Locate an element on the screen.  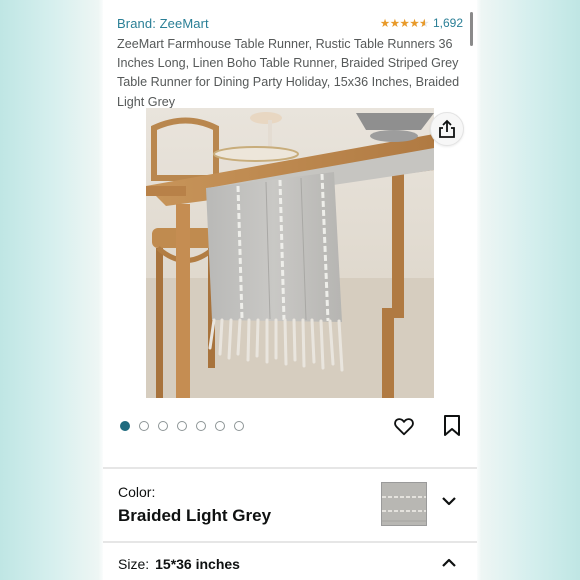
heart-icon is located at coordinates (404, 427).